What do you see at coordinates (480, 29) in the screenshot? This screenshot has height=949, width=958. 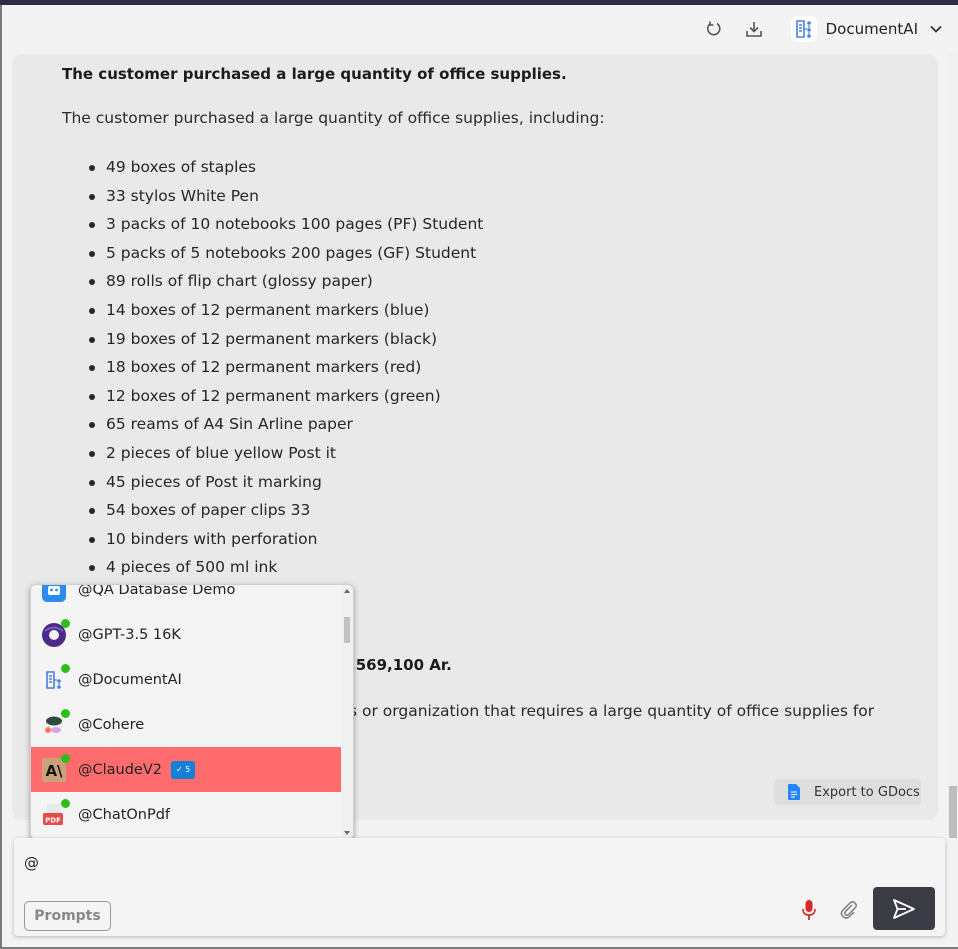 I see `chat-header: DocumentAI` at bounding box center [480, 29].